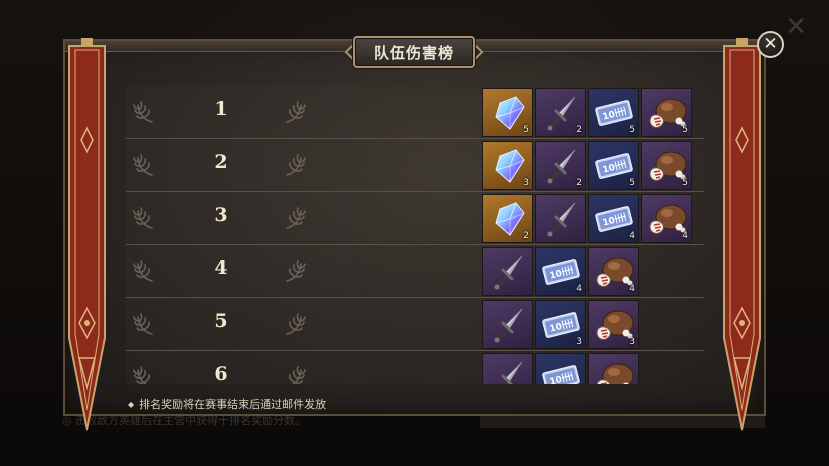 The image size is (829, 466). I want to click on ranking-row: 5 10 3 3, so click(415, 324).